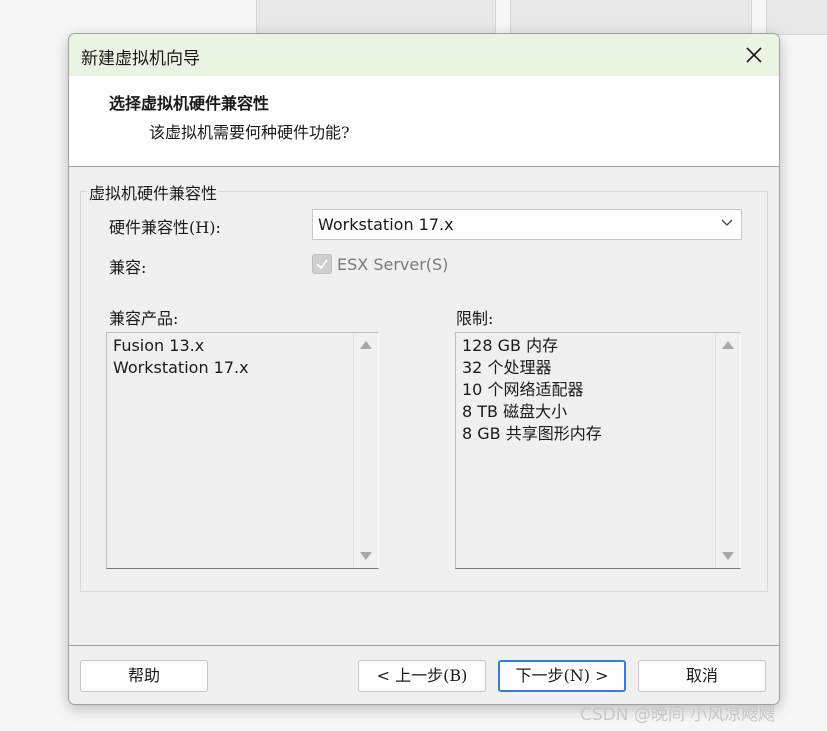 The image size is (827, 731). Describe the element at coordinates (527, 224) in the screenshot. I see `compat-select: Workstation 17.x` at that location.